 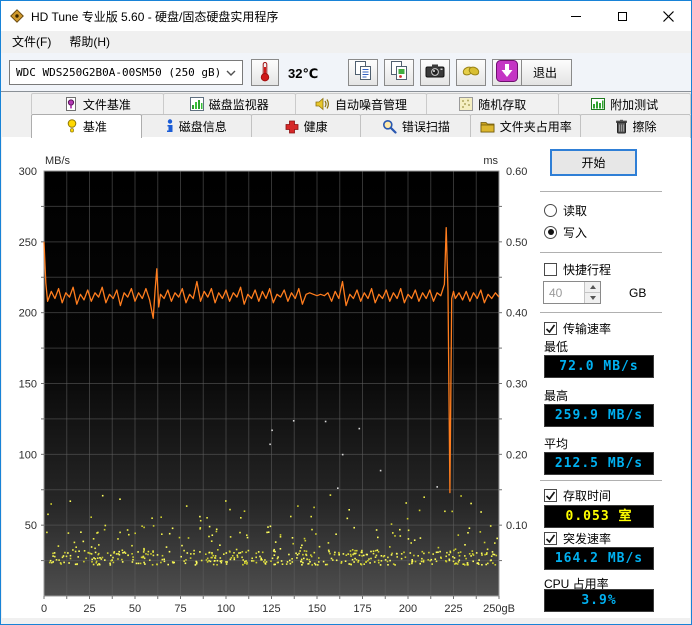 What do you see at coordinates (72, 126) in the screenshot?
I see `bulb-yellow-icon` at bounding box center [72, 126].